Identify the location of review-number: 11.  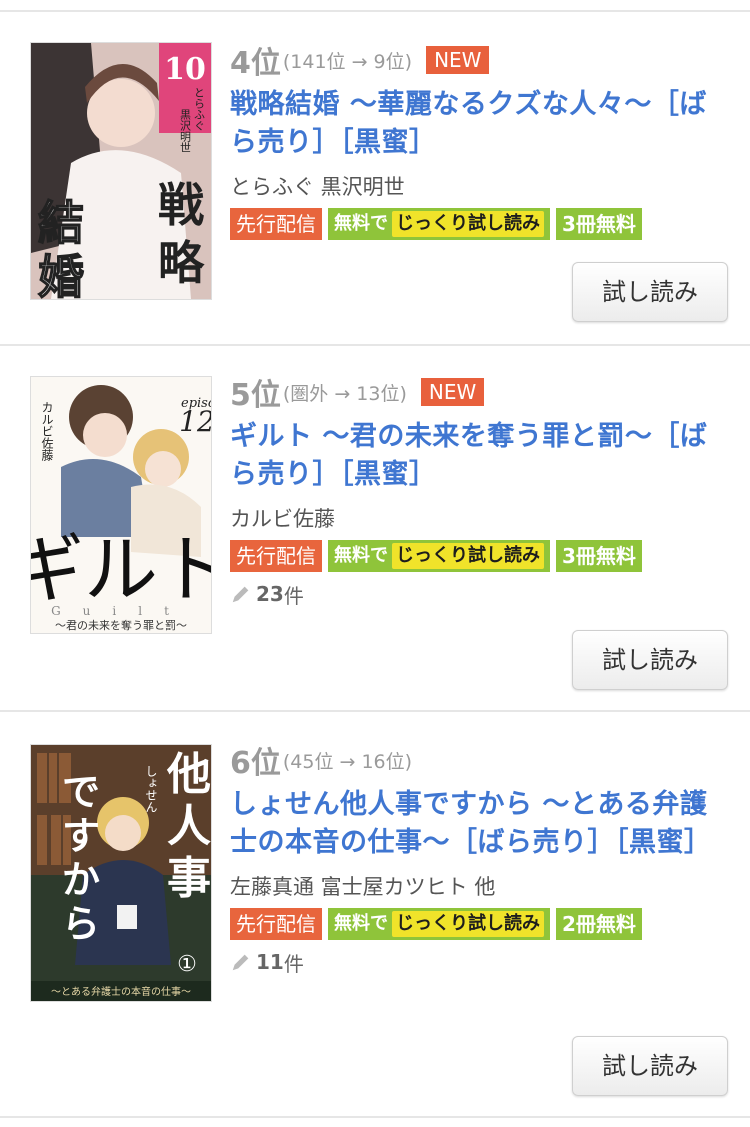
(270, 962).